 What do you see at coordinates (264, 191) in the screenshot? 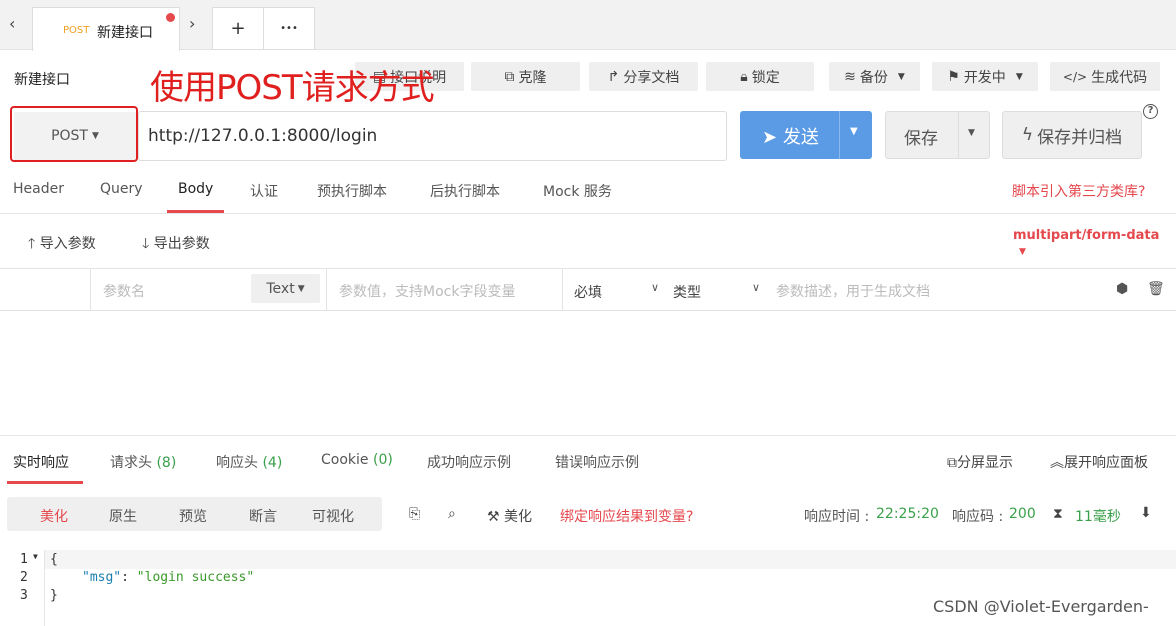
I see `tab-auth: 认证` at bounding box center [264, 191].